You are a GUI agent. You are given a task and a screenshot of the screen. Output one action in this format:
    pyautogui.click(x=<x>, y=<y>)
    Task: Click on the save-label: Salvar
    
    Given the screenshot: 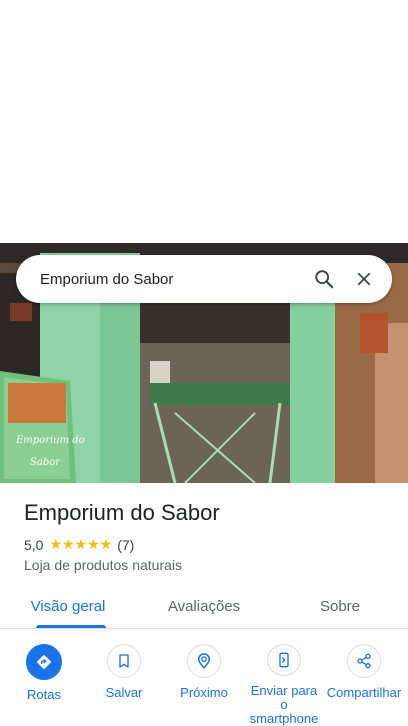 What is the action you would take?
    pyautogui.click(x=124, y=692)
    